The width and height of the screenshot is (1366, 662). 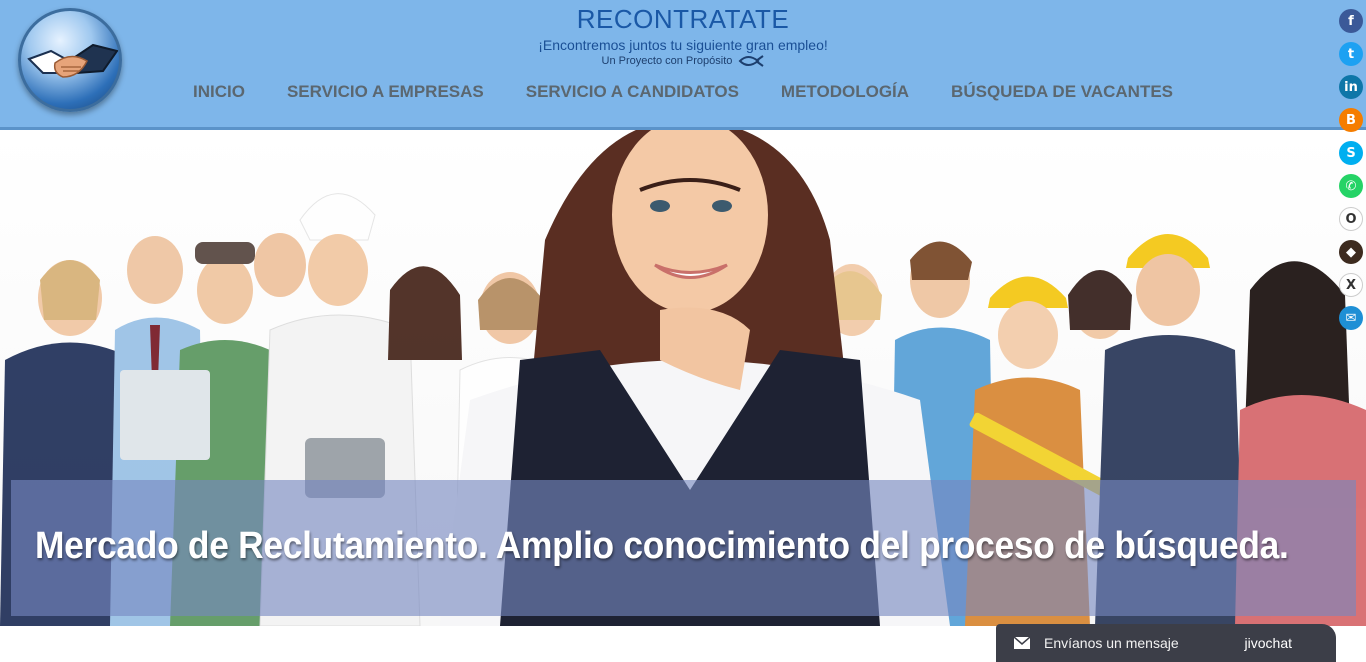 I want to click on linkedin-icon: in, so click(x=1351, y=87).